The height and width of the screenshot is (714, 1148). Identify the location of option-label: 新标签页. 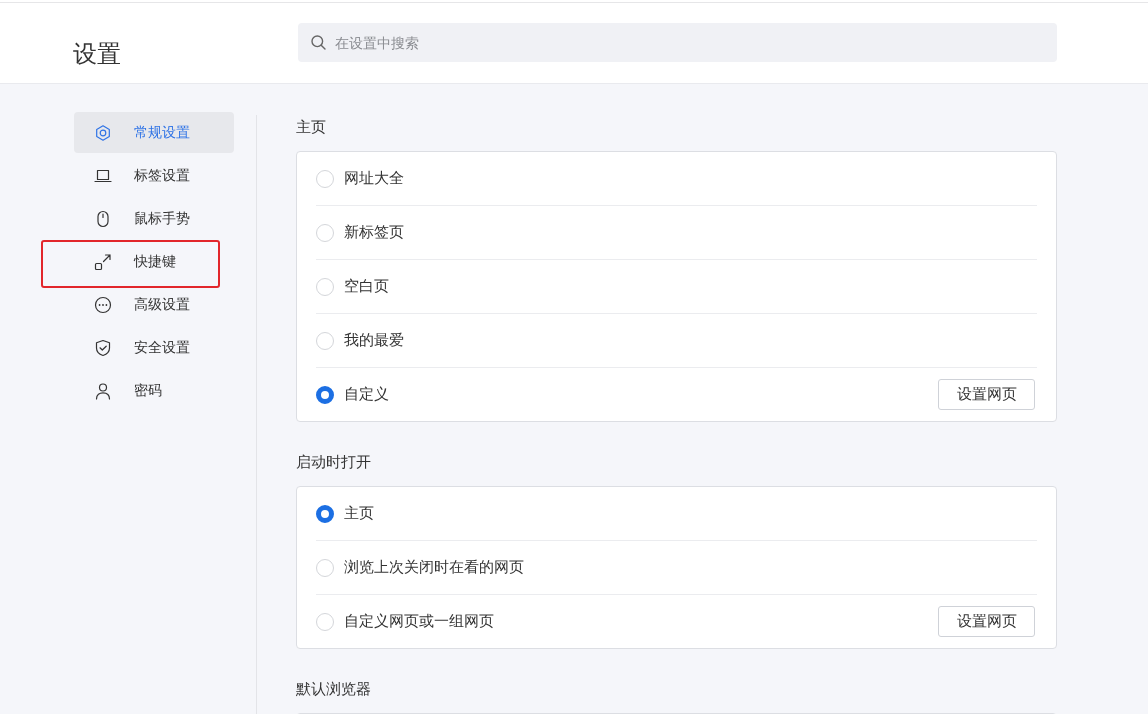
(374, 232).